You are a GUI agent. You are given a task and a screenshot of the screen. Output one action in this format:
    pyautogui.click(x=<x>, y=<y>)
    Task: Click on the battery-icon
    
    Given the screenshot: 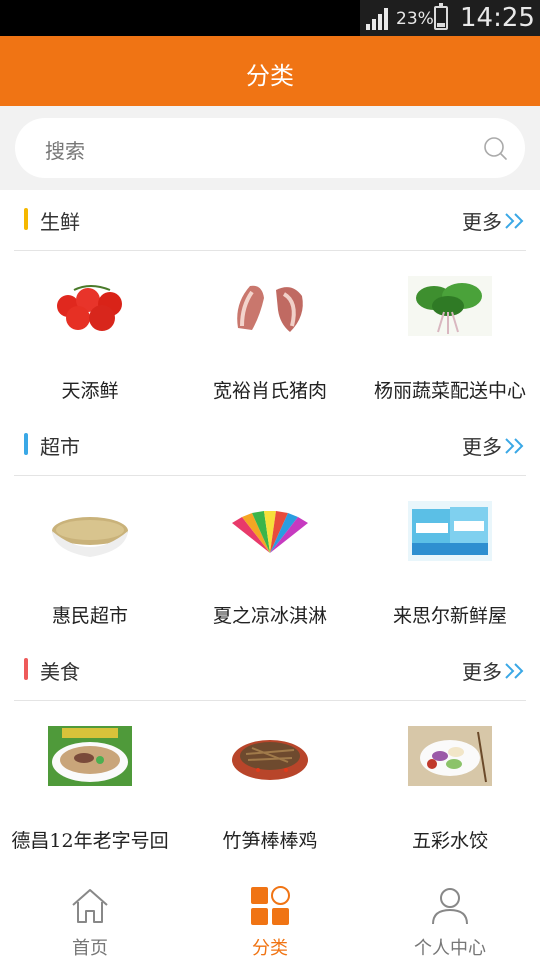 What is the action you would take?
    pyautogui.click(x=441, y=16)
    